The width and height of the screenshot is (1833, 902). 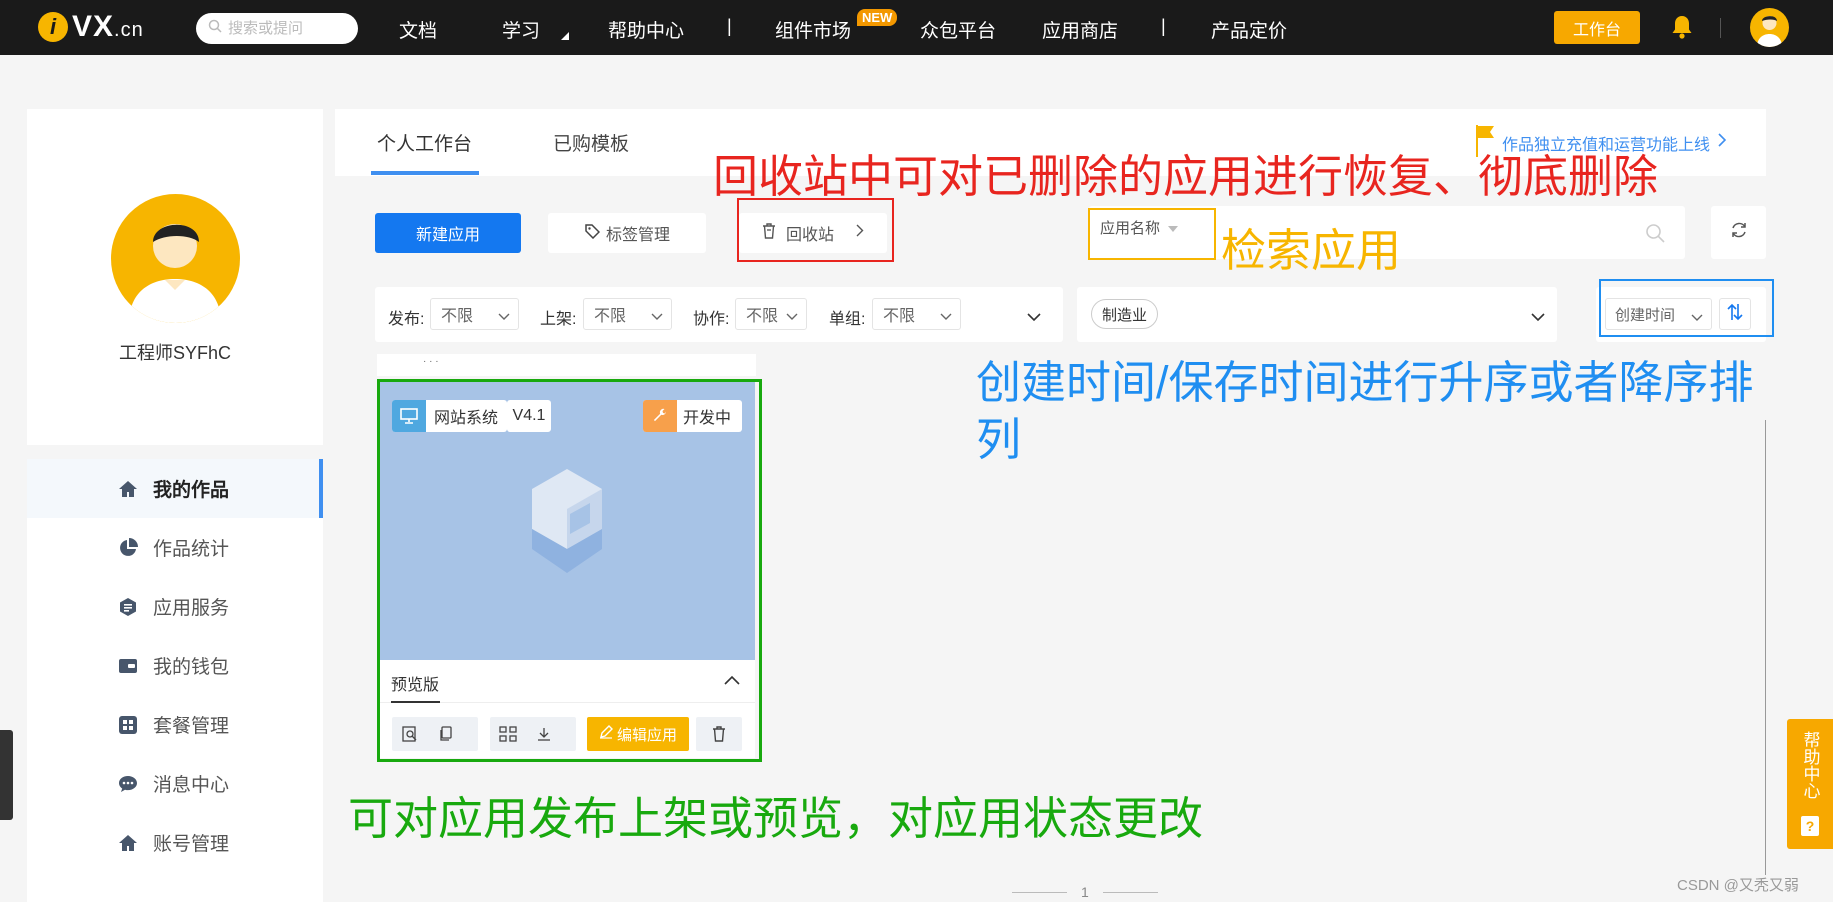 I want to click on logo-icon: i, so click(x=53, y=27).